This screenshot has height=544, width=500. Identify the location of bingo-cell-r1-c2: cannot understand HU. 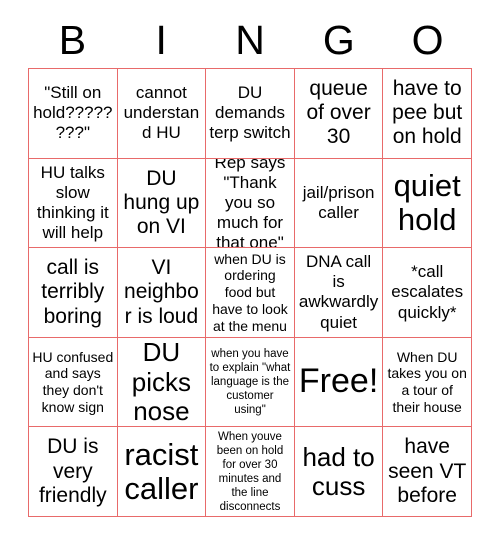
(162, 114).